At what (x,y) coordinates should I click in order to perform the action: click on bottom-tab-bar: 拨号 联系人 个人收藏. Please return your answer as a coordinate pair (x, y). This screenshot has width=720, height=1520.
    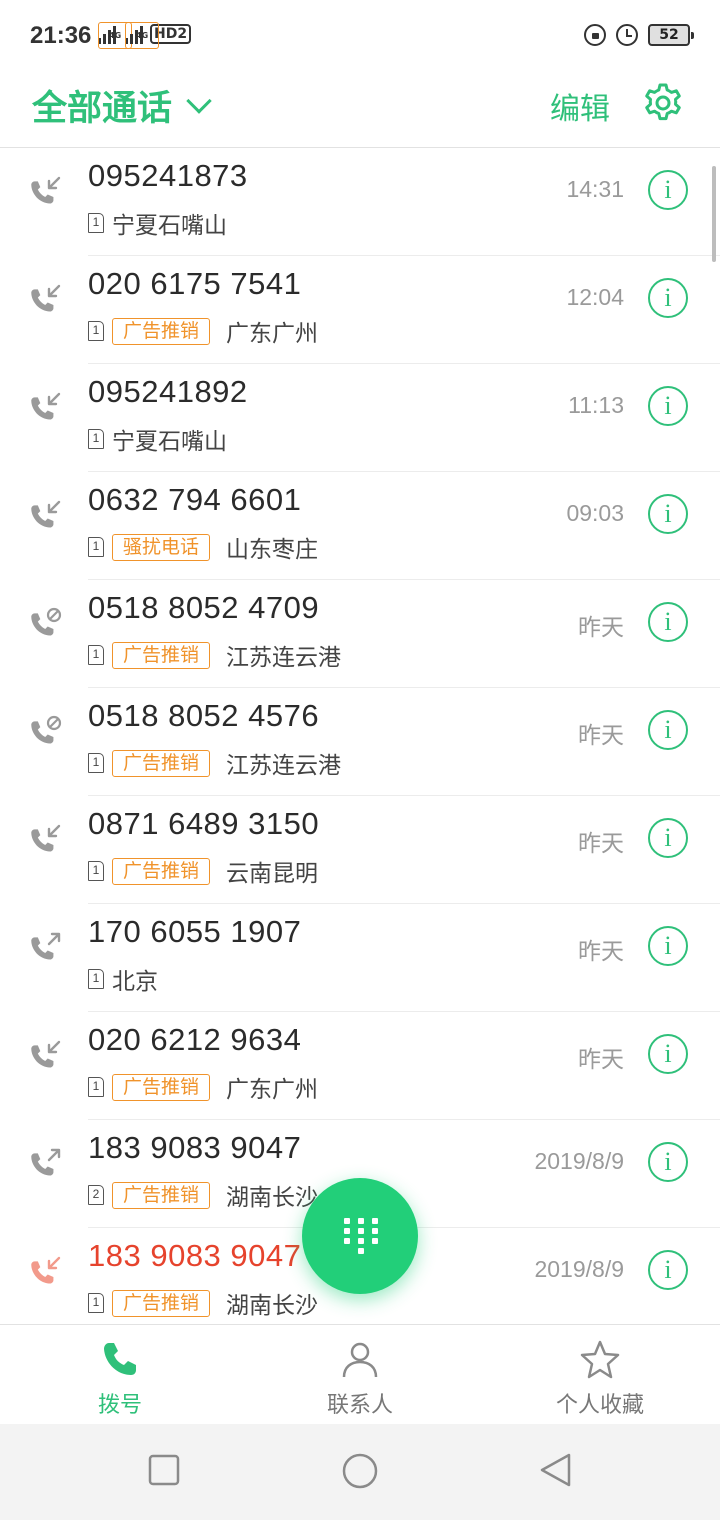
    Looking at the image, I should click on (360, 1374).